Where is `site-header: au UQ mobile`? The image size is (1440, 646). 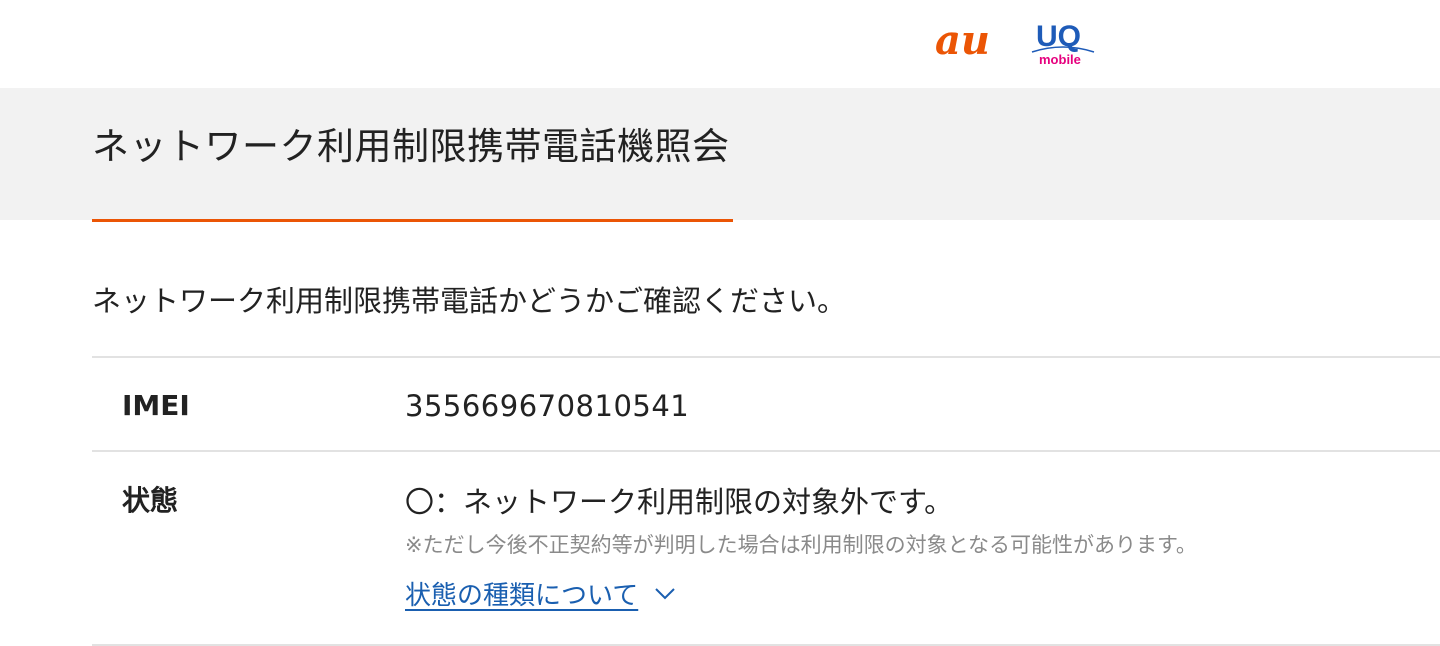 site-header: au UQ mobile is located at coordinates (720, 44).